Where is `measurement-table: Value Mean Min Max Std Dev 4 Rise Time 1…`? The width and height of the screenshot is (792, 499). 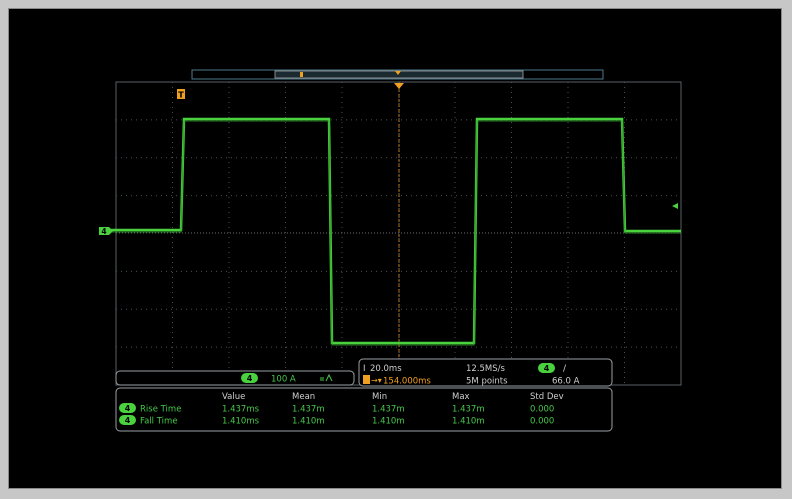 measurement-table: Value Mean Min Max Std Dev 4 Rise Time 1… is located at coordinates (364, 409).